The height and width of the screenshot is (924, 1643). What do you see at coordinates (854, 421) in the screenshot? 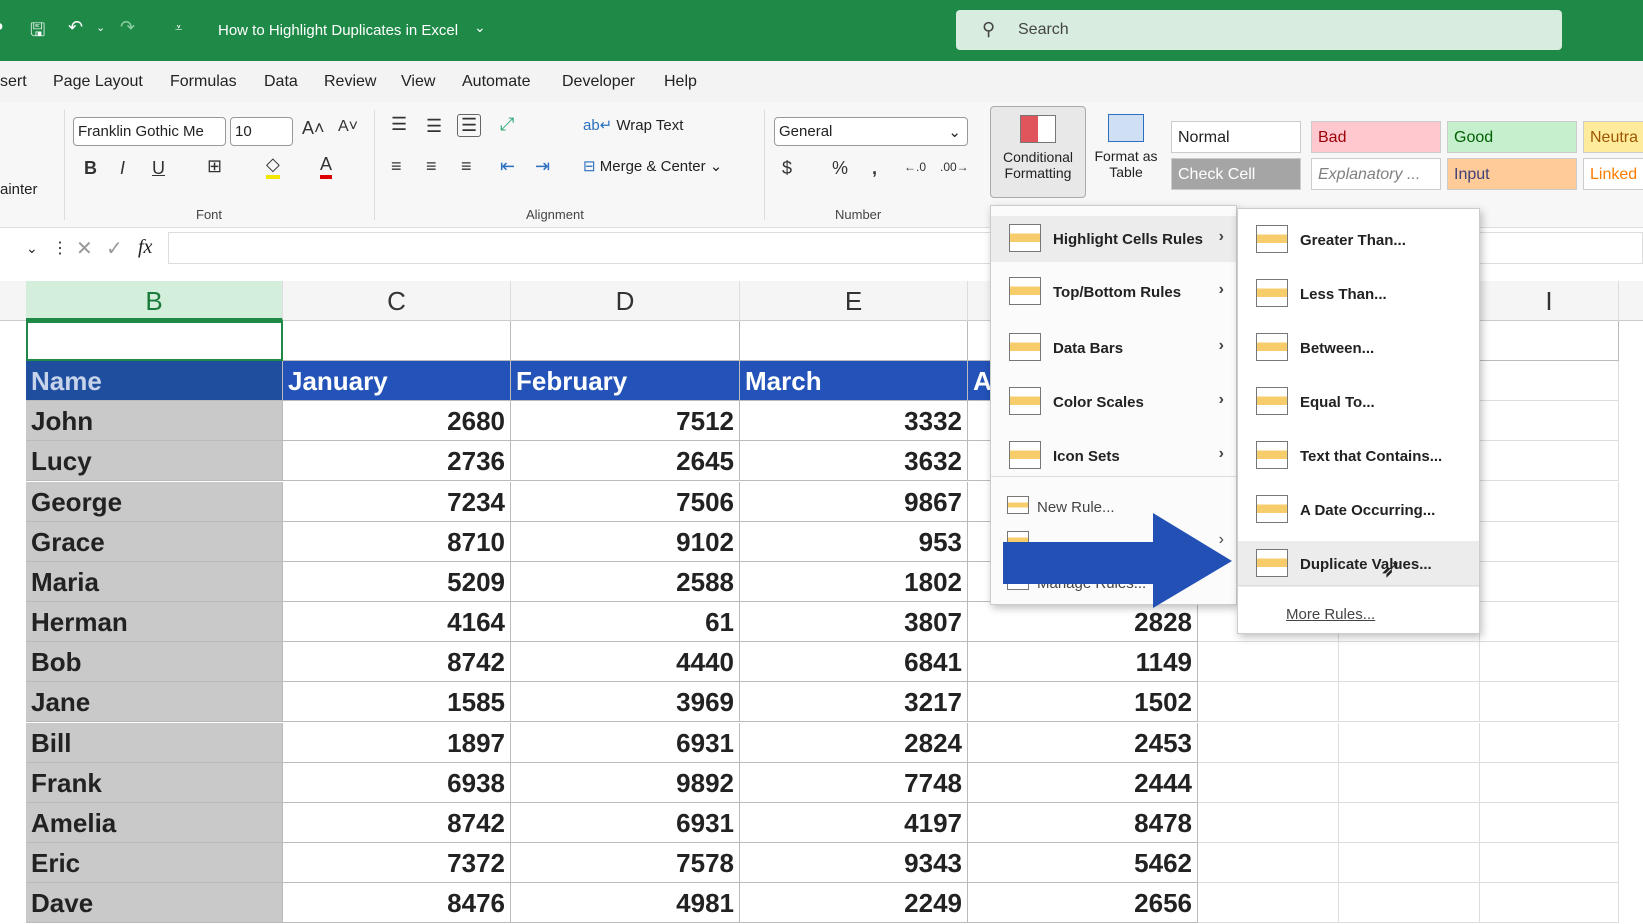
I see `value-cell: 3332` at bounding box center [854, 421].